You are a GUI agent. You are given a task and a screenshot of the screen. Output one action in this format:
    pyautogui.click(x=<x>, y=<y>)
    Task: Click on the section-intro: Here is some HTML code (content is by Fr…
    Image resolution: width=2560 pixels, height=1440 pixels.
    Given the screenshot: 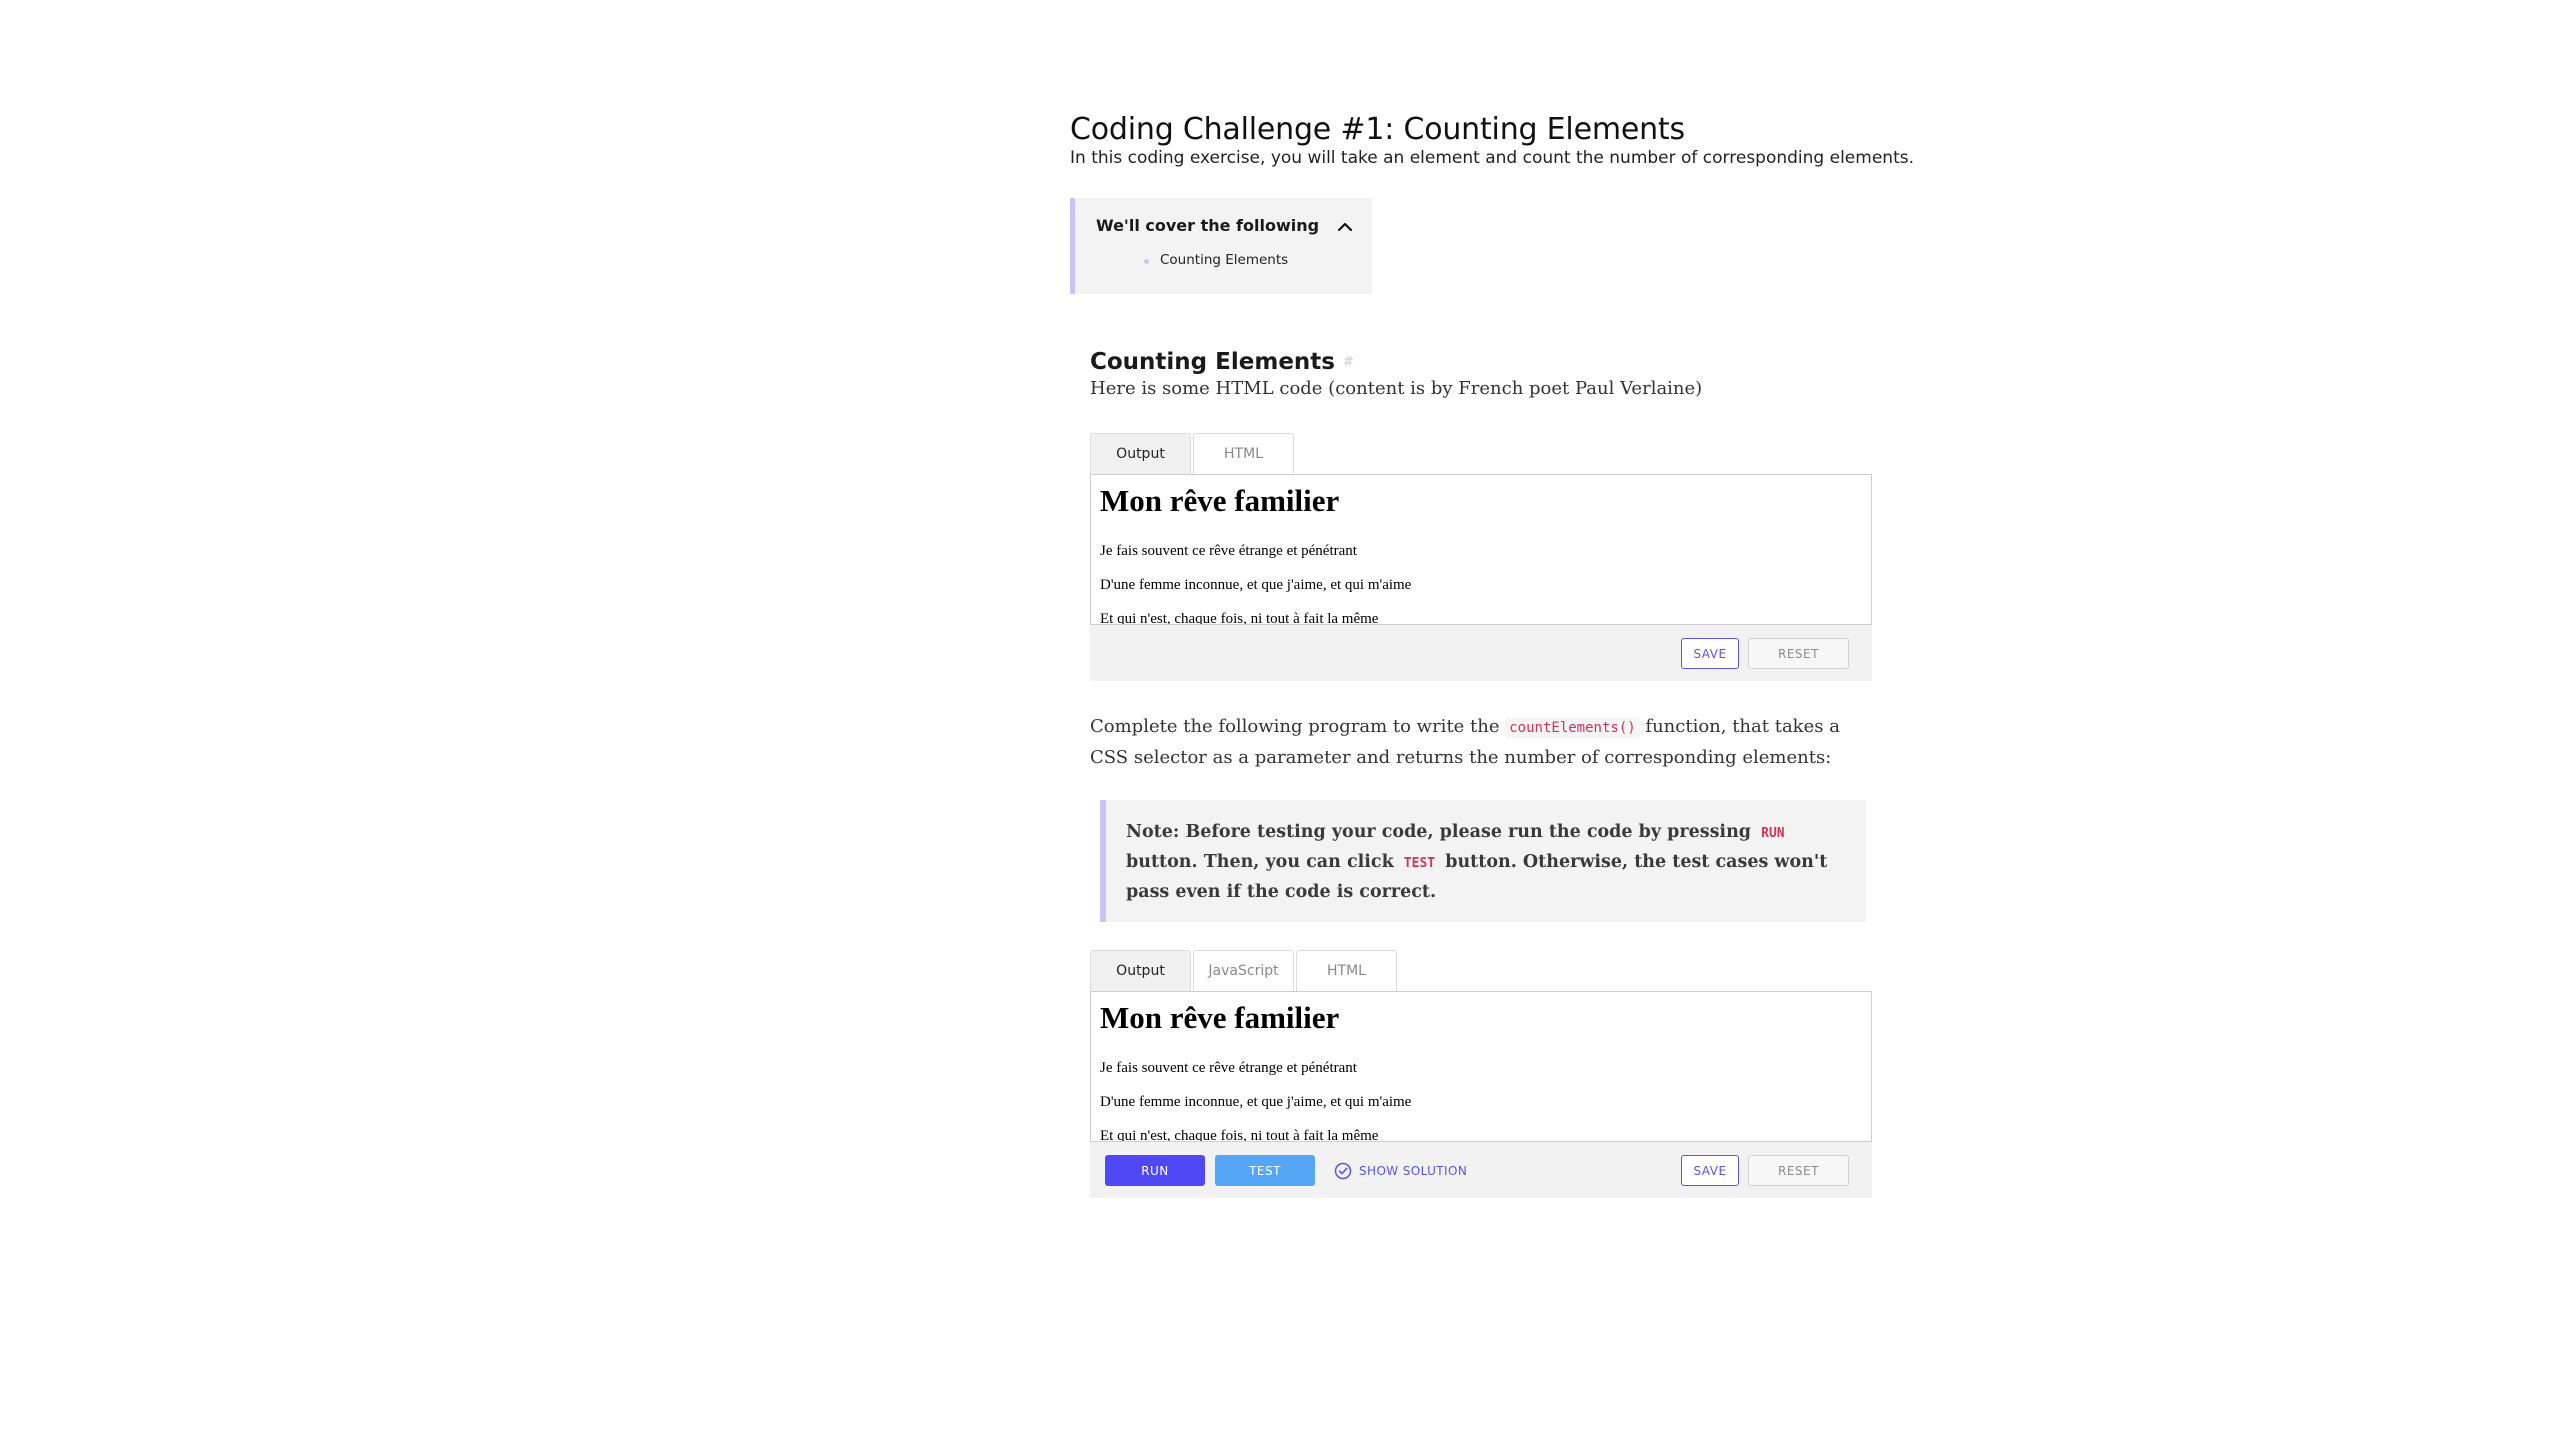 What is the action you would take?
    pyautogui.click(x=1396, y=388)
    